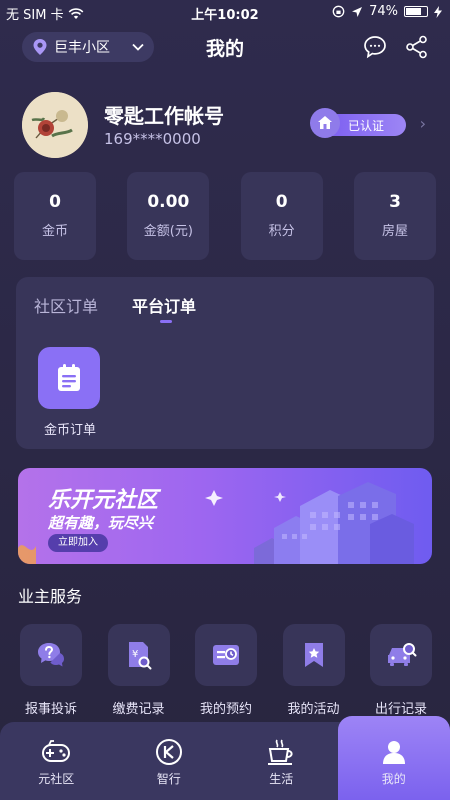 This screenshot has height=800, width=450. I want to click on bill-search-icon: ¥, so click(138, 655).